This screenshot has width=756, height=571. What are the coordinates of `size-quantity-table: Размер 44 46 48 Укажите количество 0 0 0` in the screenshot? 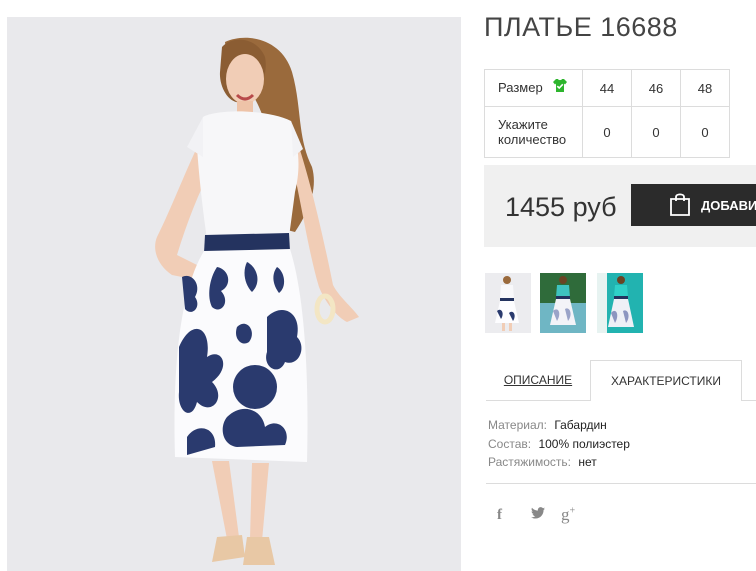 It's located at (607, 113).